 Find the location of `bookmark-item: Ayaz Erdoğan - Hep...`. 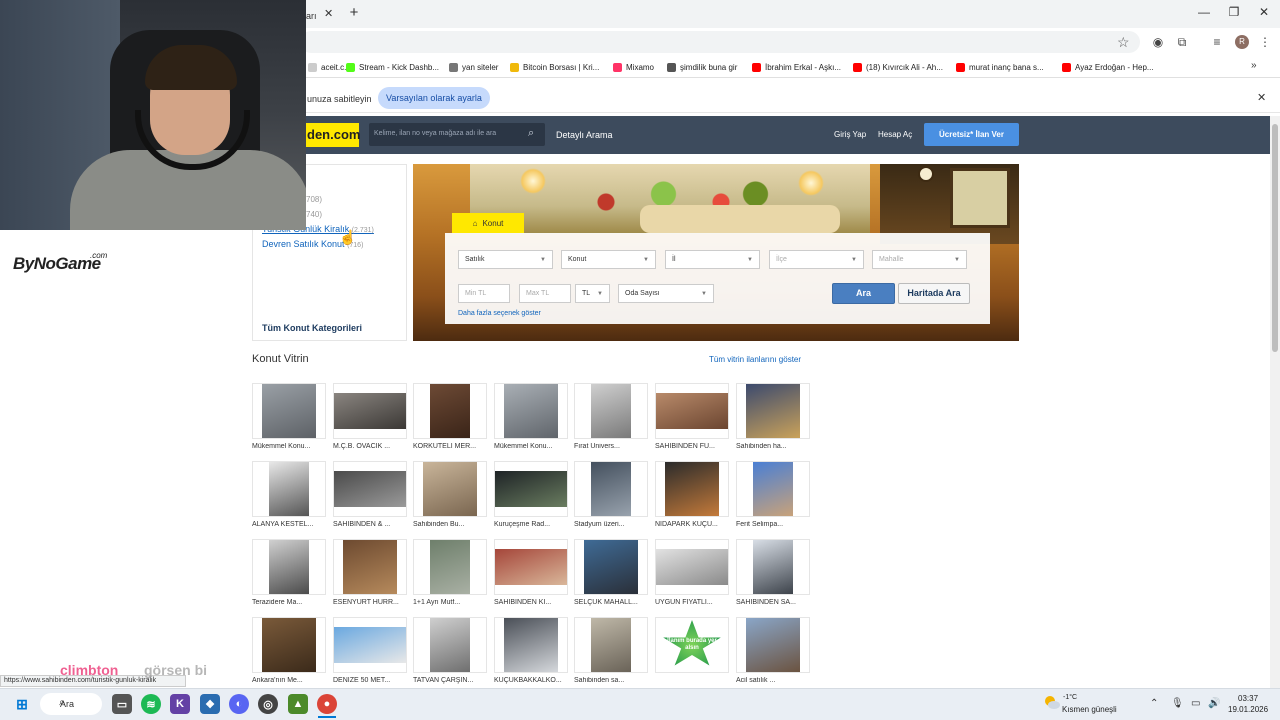

bookmark-item: Ayaz Erdoğan - Hep... is located at coordinates (1108, 67).